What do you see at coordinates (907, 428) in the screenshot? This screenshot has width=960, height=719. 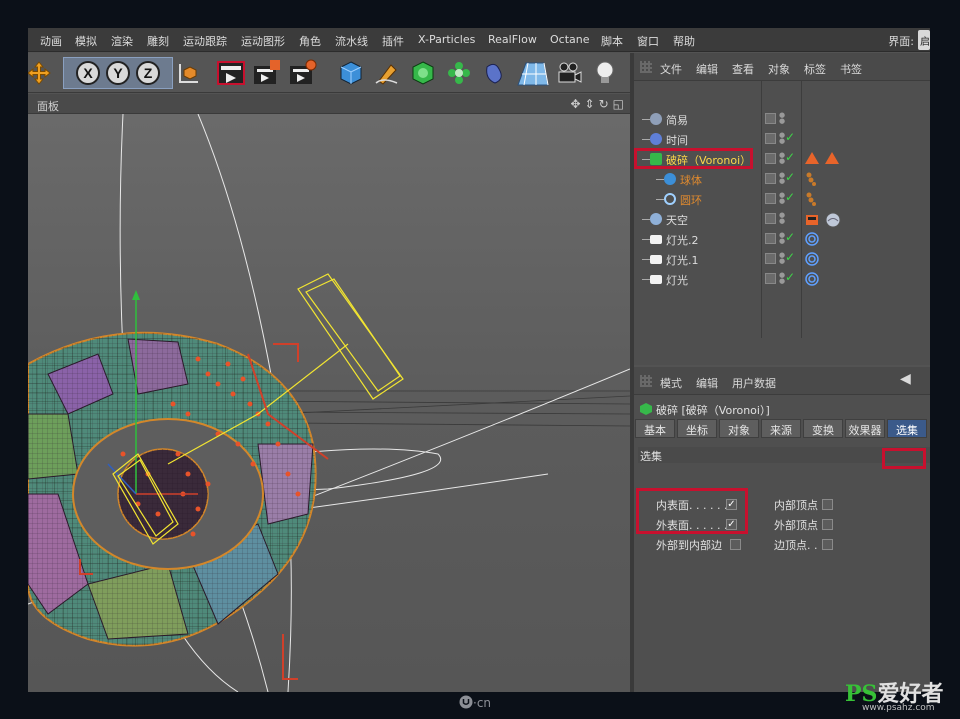 I see `tab-6: 选集` at bounding box center [907, 428].